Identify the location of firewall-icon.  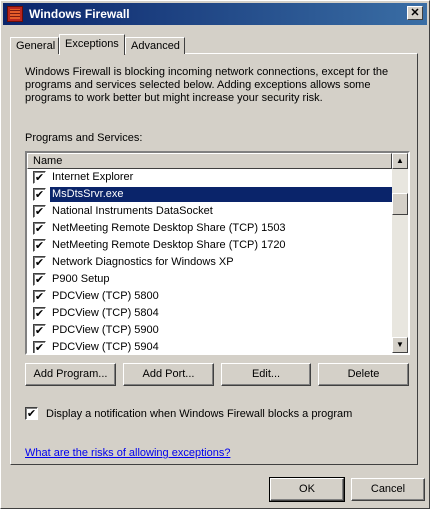
(15, 14).